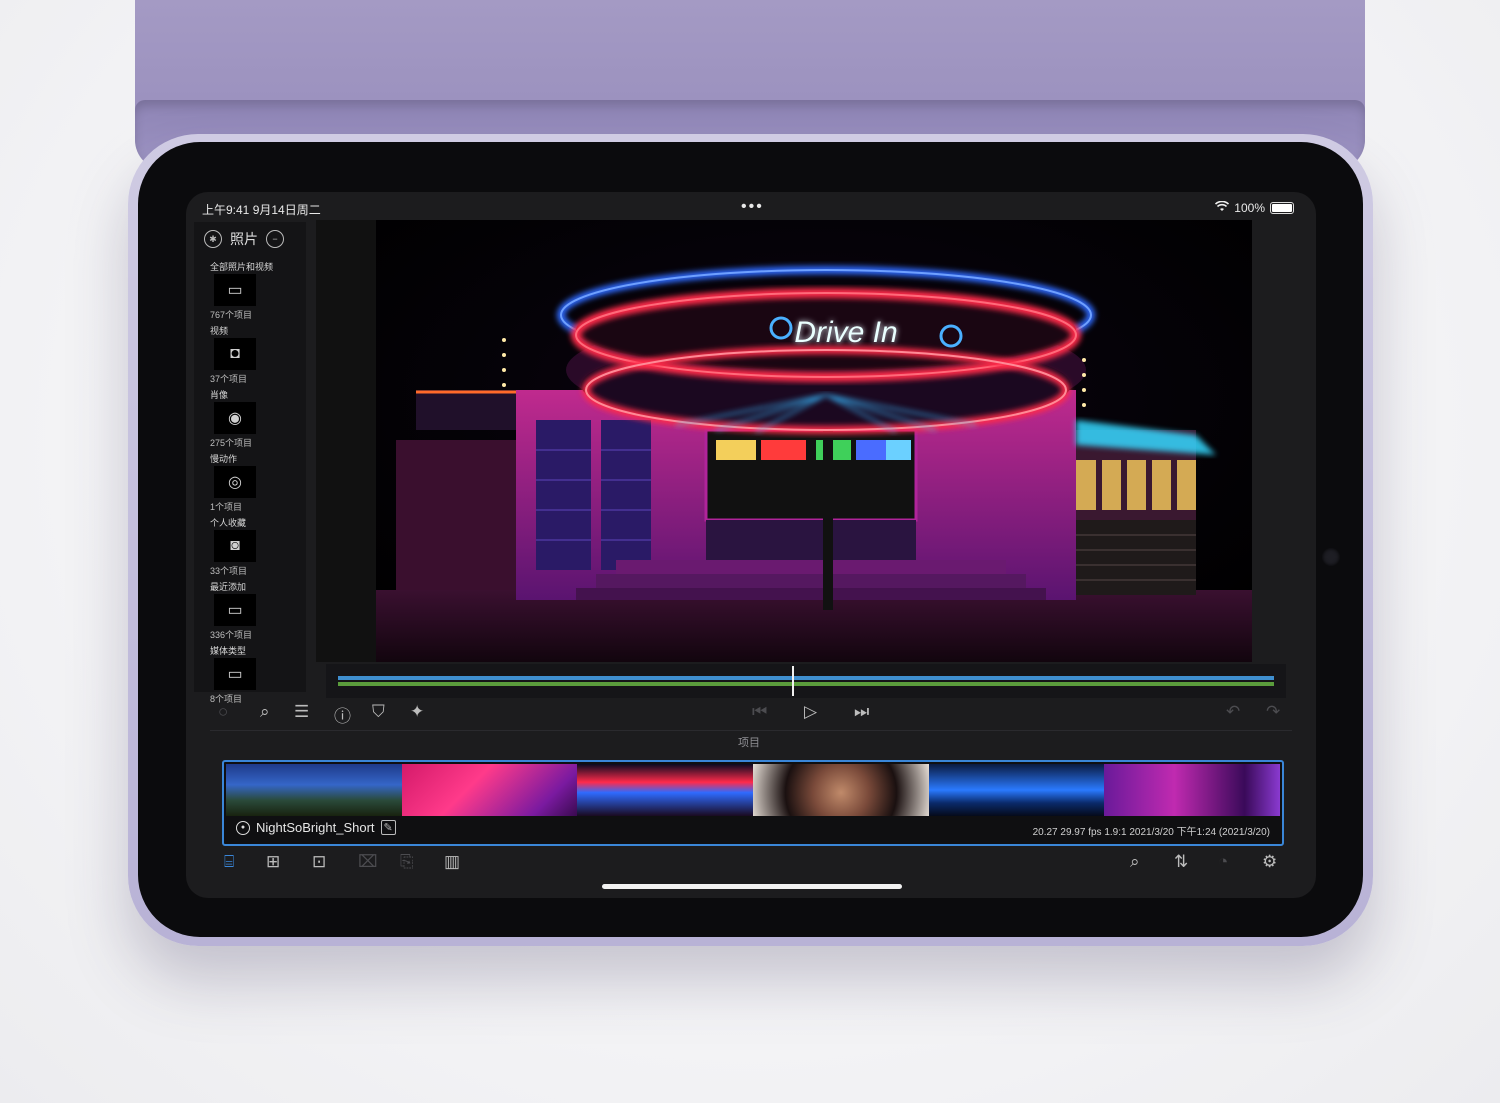 This screenshot has width=1500, height=1103. I want to click on split-view-icon: ▥, so click(452, 862).